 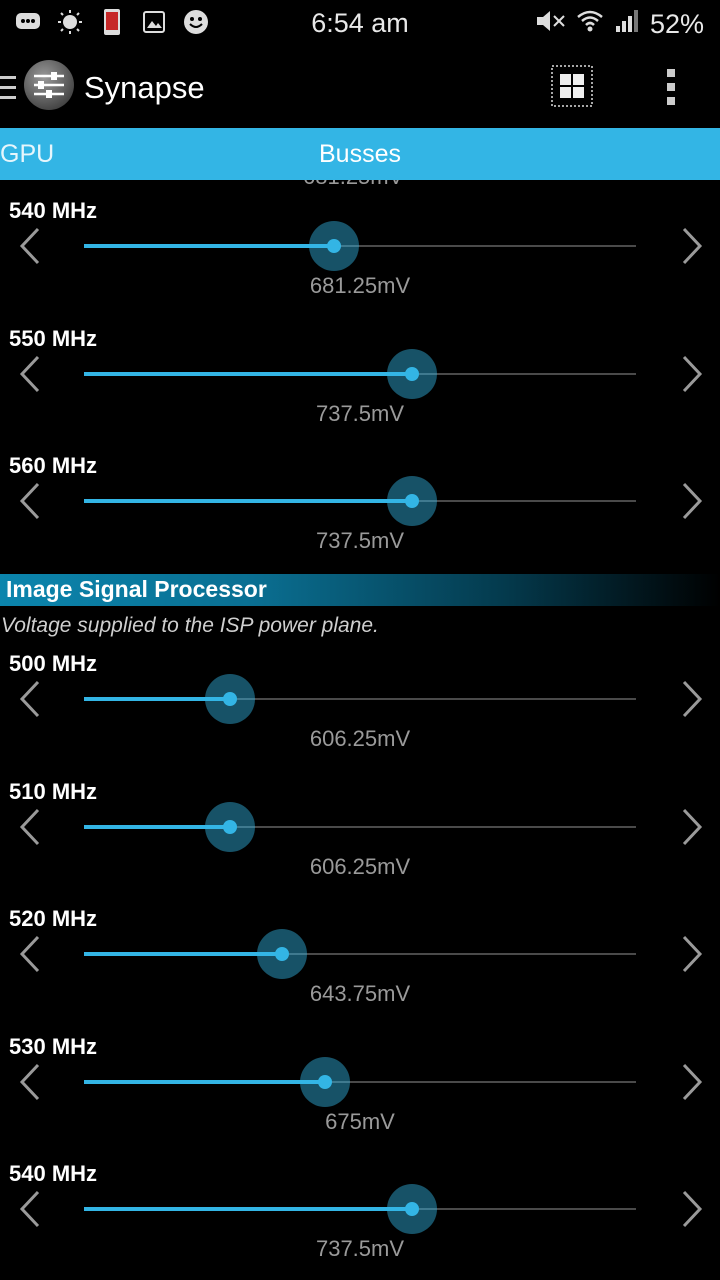 I want to click on grid-view-icon, so click(x=572, y=86).